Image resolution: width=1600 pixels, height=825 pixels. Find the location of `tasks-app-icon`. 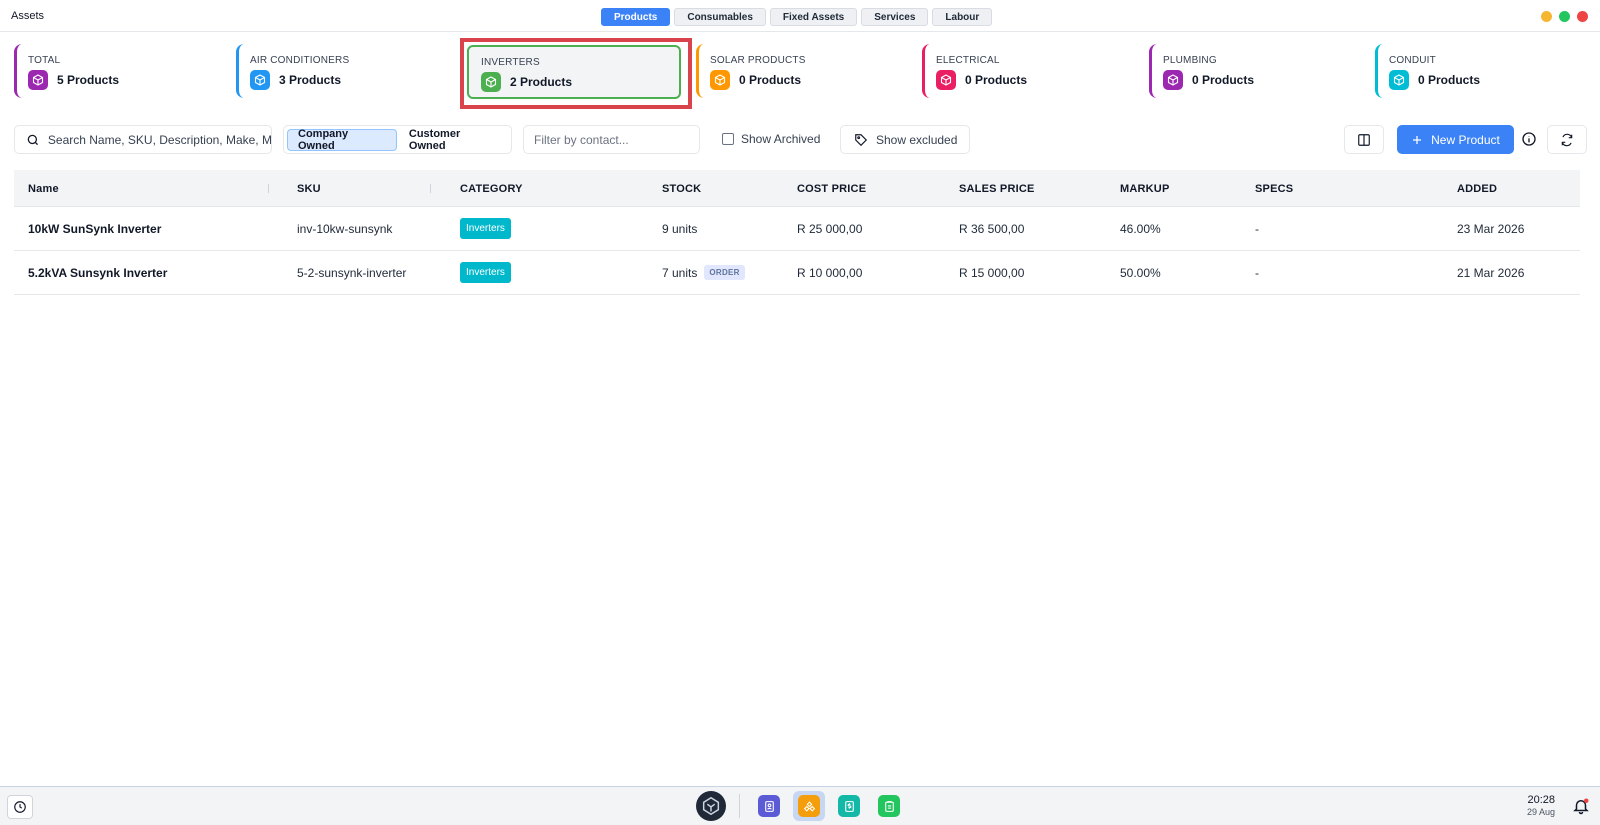

tasks-app-icon is located at coordinates (889, 806).